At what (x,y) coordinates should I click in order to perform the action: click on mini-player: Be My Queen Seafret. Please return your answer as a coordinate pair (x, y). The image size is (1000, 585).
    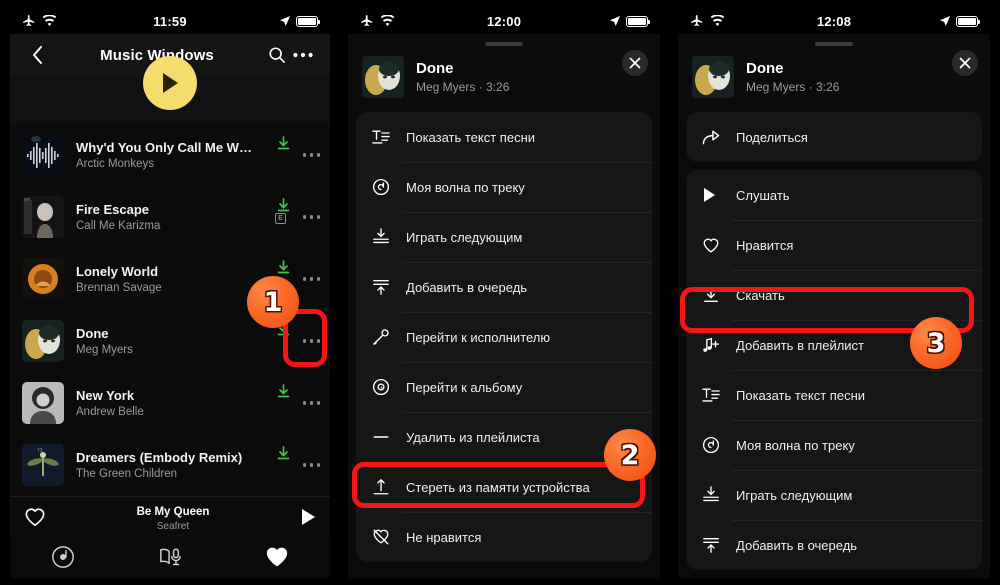
    Looking at the image, I should click on (170, 516).